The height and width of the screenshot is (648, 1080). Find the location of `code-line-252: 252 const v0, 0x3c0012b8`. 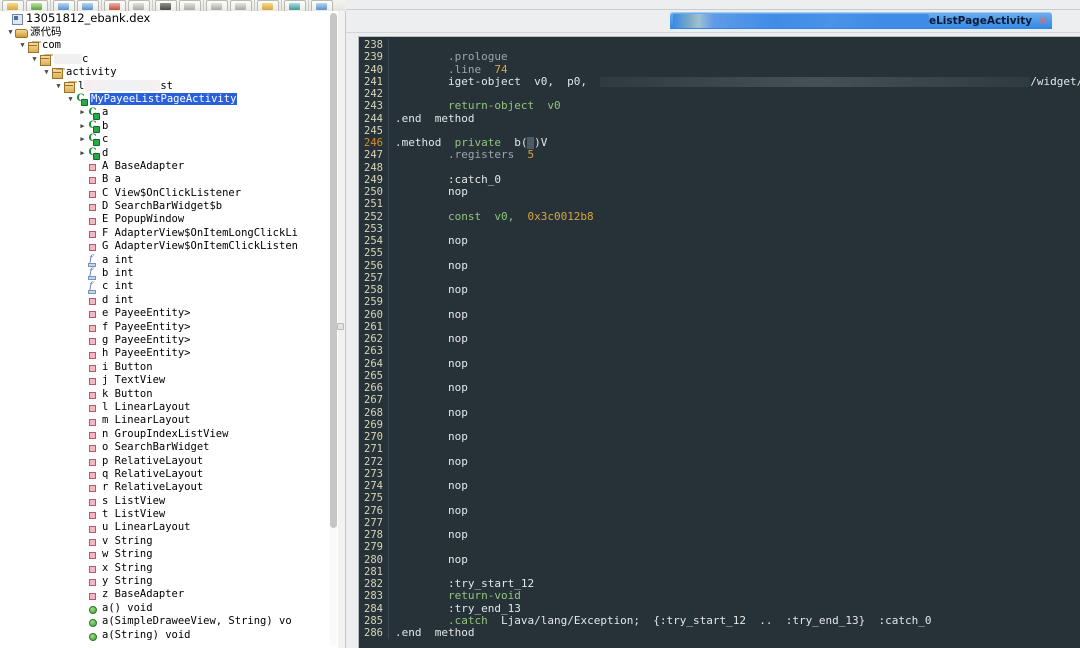

code-line-252: 252 const v0, 0x3c0012b8 is located at coordinates (719, 216).